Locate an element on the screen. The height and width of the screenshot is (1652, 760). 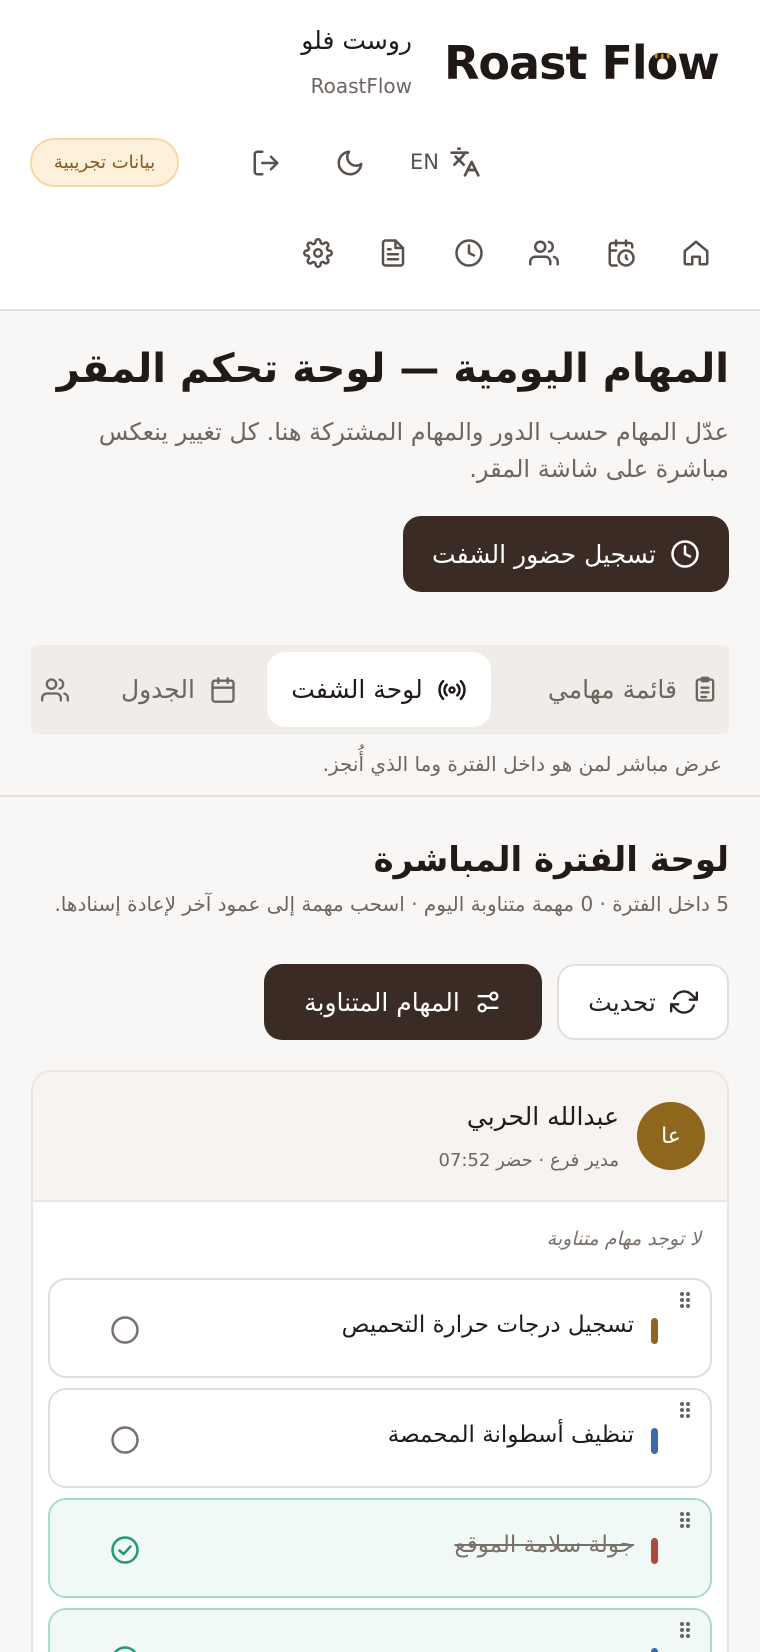
live-board-title: لوحة الفترة المباشرة is located at coordinates (551, 860).